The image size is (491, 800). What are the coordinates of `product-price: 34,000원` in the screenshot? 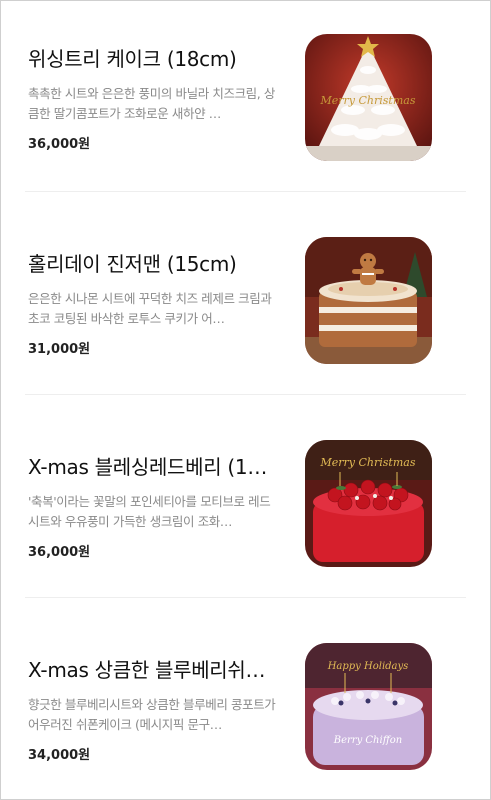 It's located at (59, 755).